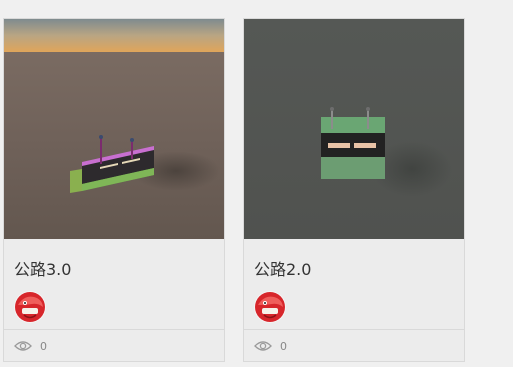 This screenshot has width=513, height=367. I want to click on work-title: 公路2.0, so click(282, 268).